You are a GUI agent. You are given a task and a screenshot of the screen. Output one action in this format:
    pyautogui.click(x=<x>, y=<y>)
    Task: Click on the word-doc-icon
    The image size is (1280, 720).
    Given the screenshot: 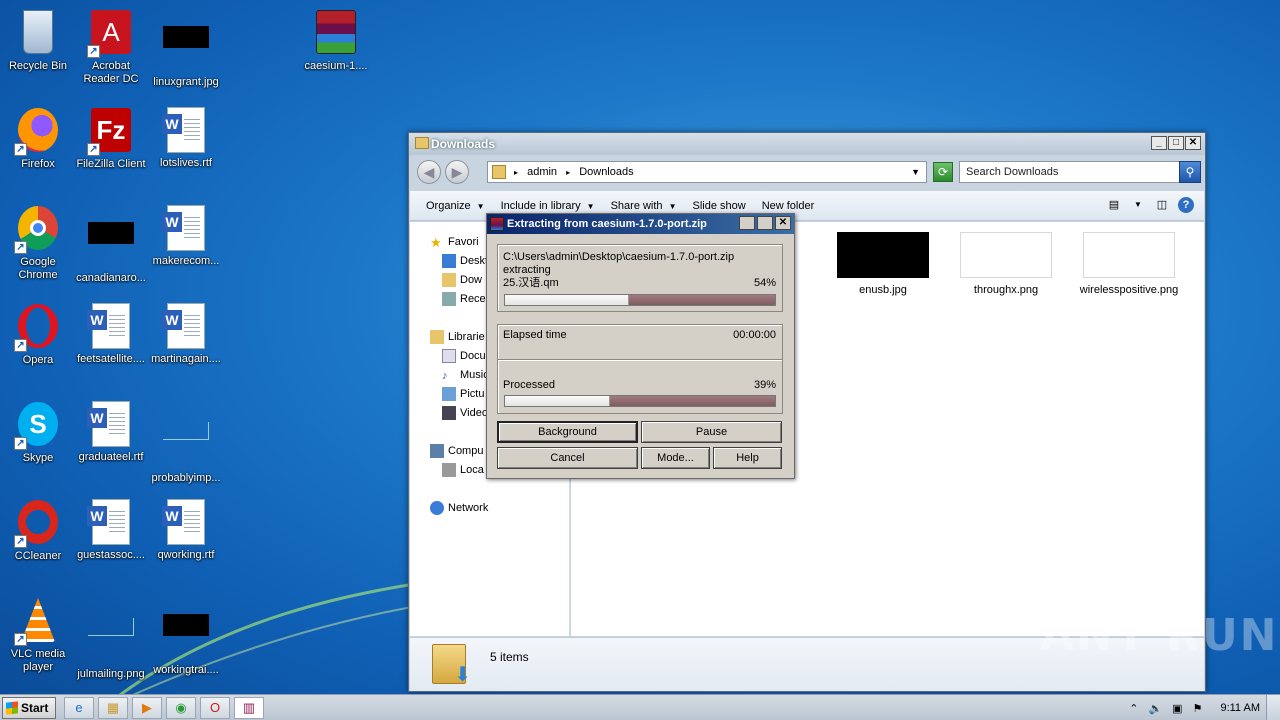 What is the action you would take?
    pyautogui.click(x=111, y=425)
    